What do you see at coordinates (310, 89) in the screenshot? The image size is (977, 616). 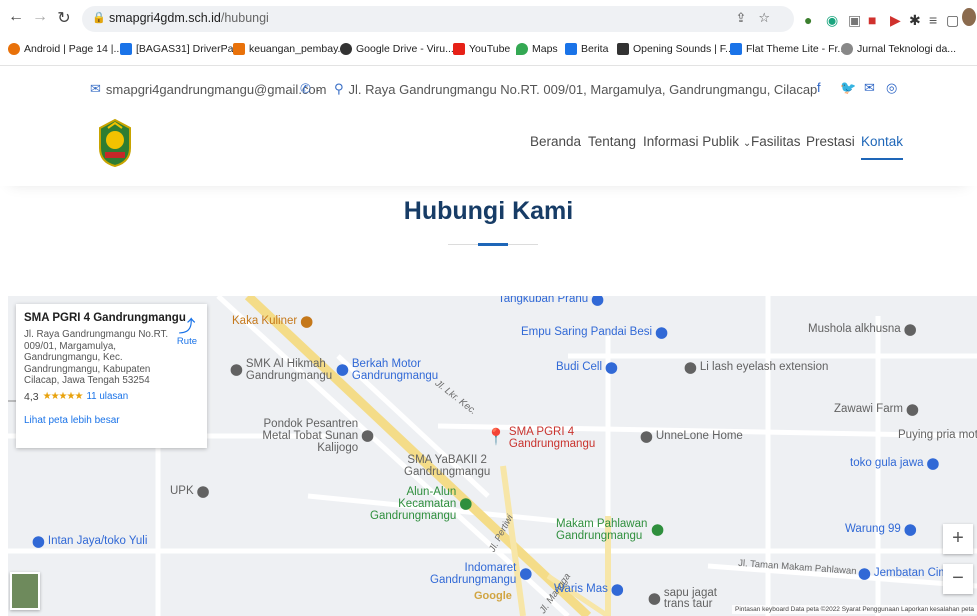 I see `phone-contact: ✆ -` at bounding box center [310, 89].